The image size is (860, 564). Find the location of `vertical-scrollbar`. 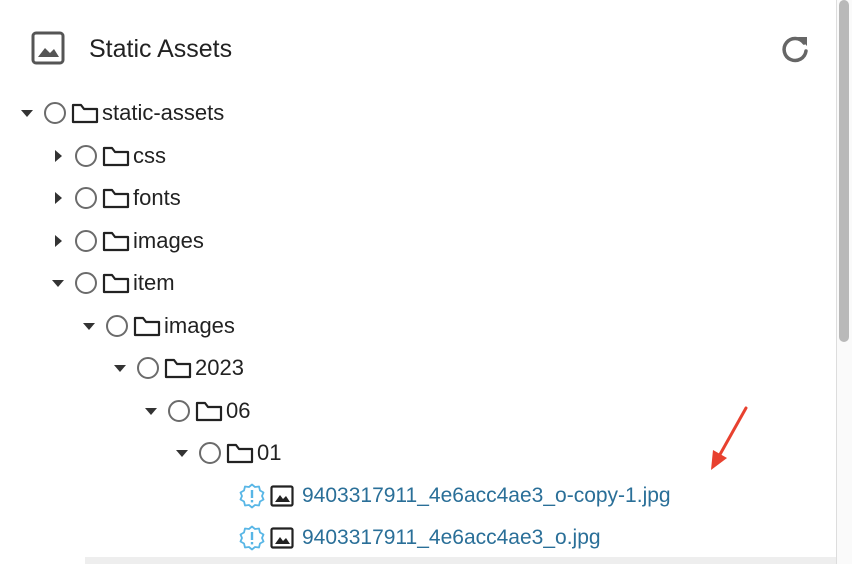

vertical-scrollbar is located at coordinates (844, 282).